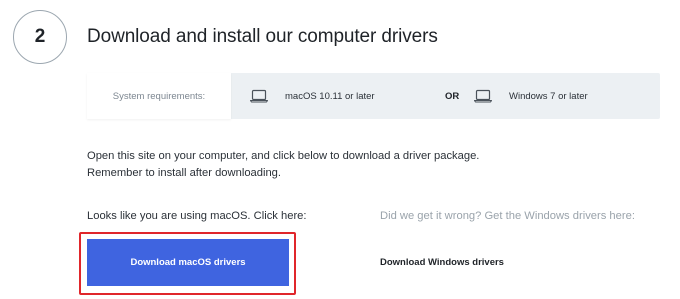 Image resolution: width=680 pixels, height=299 pixels. What do you see at coordinates (442, 262) in the screenshot?
I see `download-windows-drivers-link: Download Windows drivers` at bounding box center [442, 262].